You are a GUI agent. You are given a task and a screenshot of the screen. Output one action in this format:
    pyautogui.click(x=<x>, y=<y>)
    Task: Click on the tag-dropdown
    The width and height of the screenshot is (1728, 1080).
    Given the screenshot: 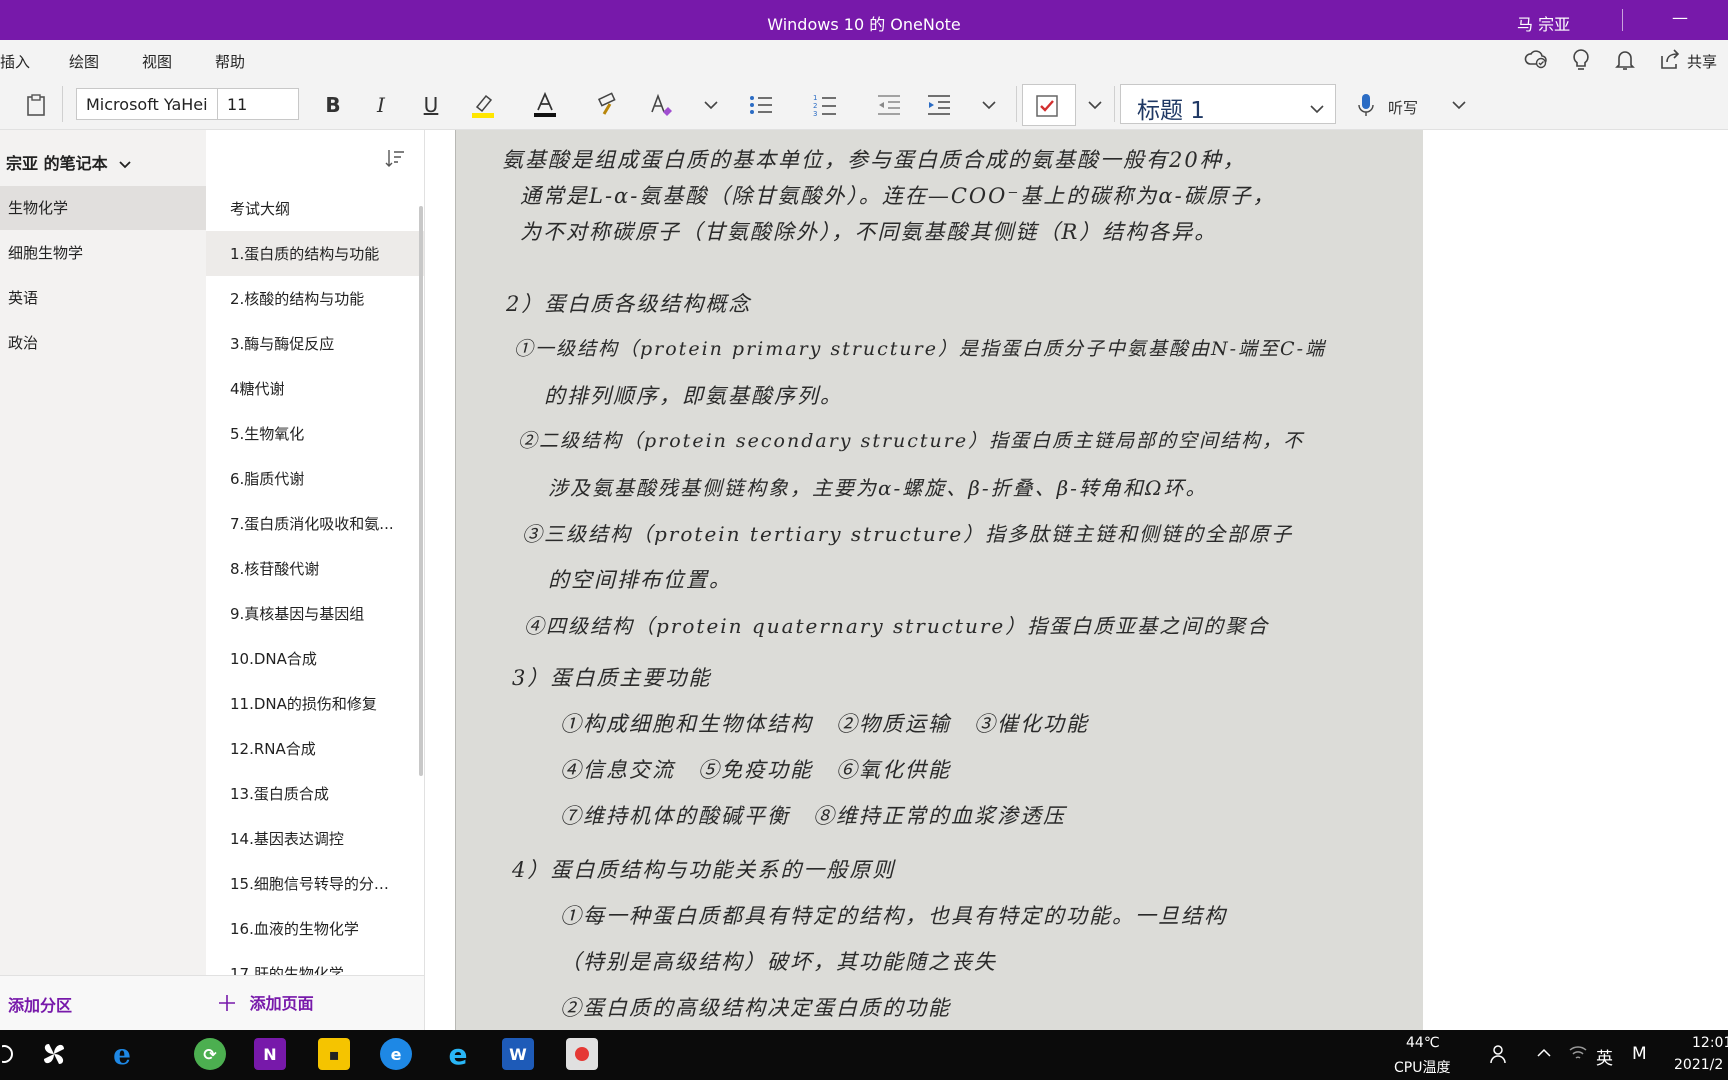 What is the action you would take?
    pyautogui.click(x=1049, y=105)
    